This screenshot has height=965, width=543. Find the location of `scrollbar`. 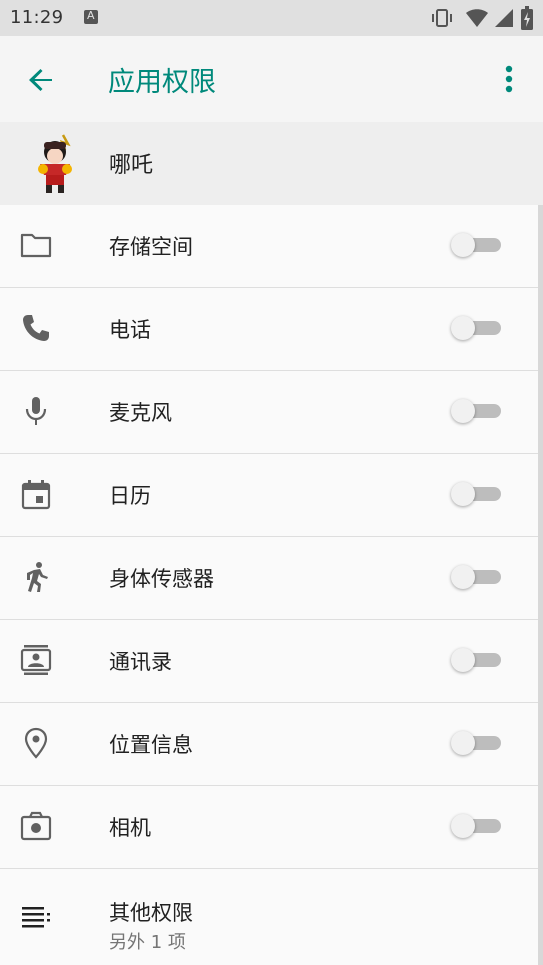

scrollbar is located at coordinates (540, 585).